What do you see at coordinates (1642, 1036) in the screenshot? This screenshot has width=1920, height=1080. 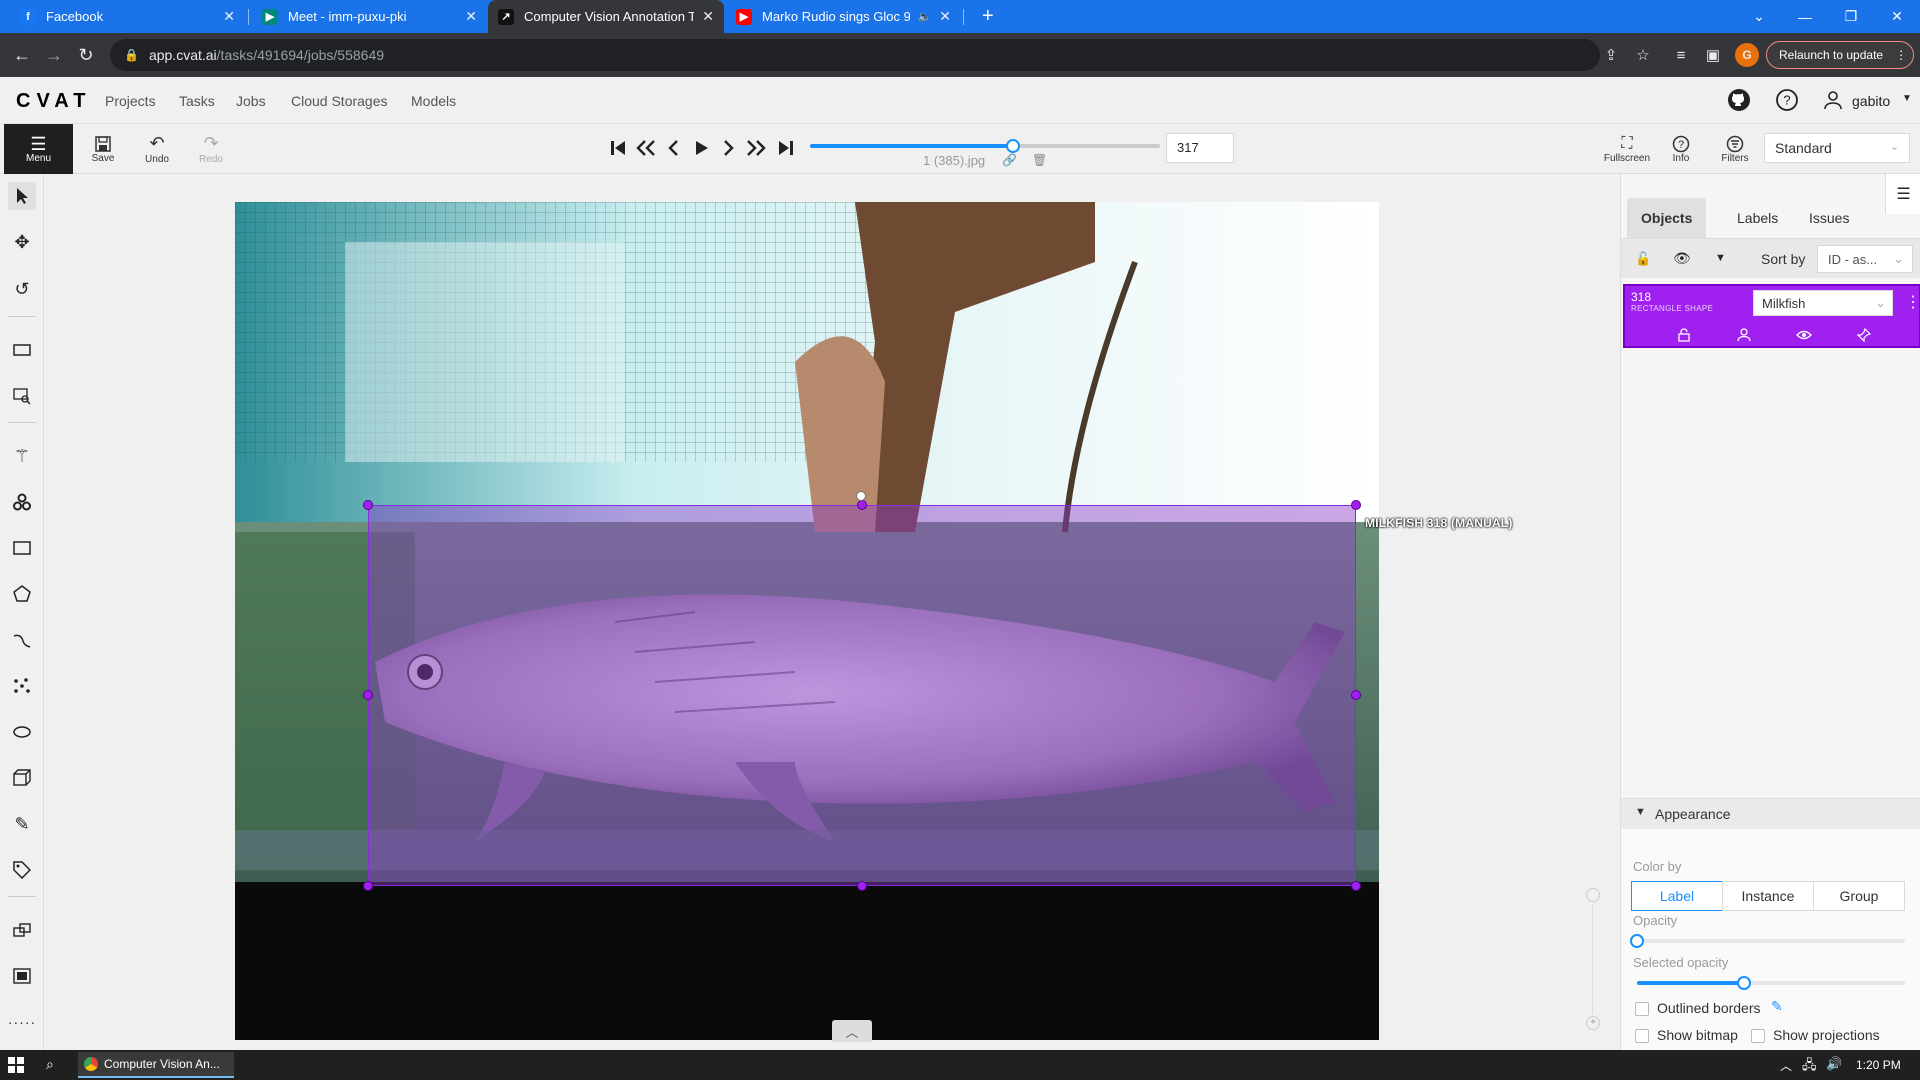 I see `show-bitmap-checkbox` at bounding box center [1642, 1036].